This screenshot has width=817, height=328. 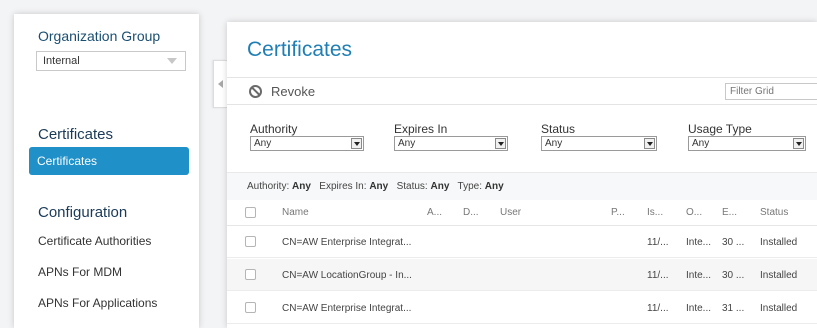 What do you see at coordinates (76, 134) in the screenshot?
I see `section-certificates: Certificates` at bounding box center [76, 134].